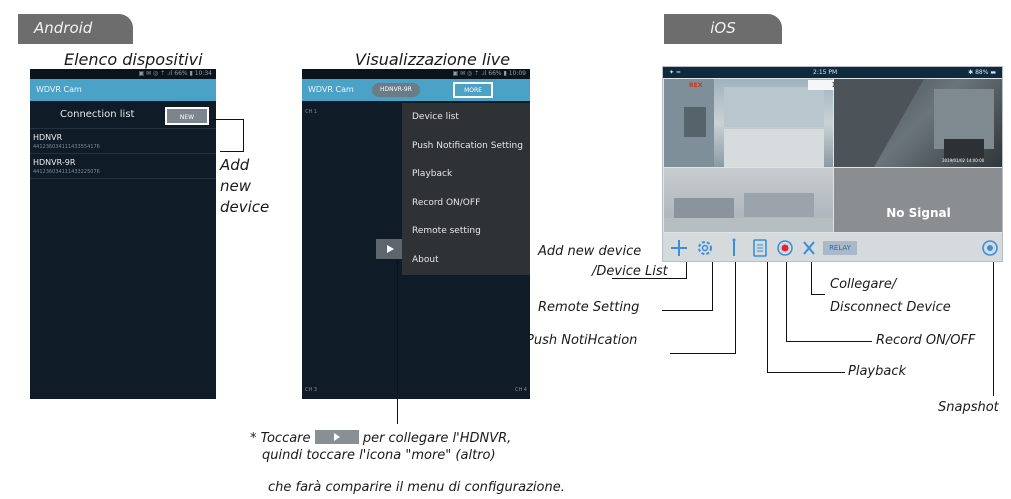 Image resolution: width=1011 pixels, height=499 pixels. I want to click on device-row: HDNVR 441236034111433554176, so click(123, 141).